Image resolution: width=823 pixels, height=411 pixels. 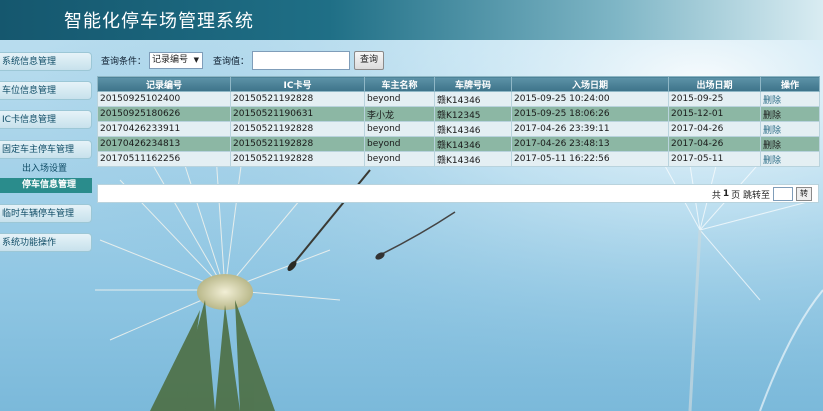 What do you see at coordinates (714, 84) in the screenshot?
I see `col-header-exit-date: 出场日期` at bounding box center [714, 84].